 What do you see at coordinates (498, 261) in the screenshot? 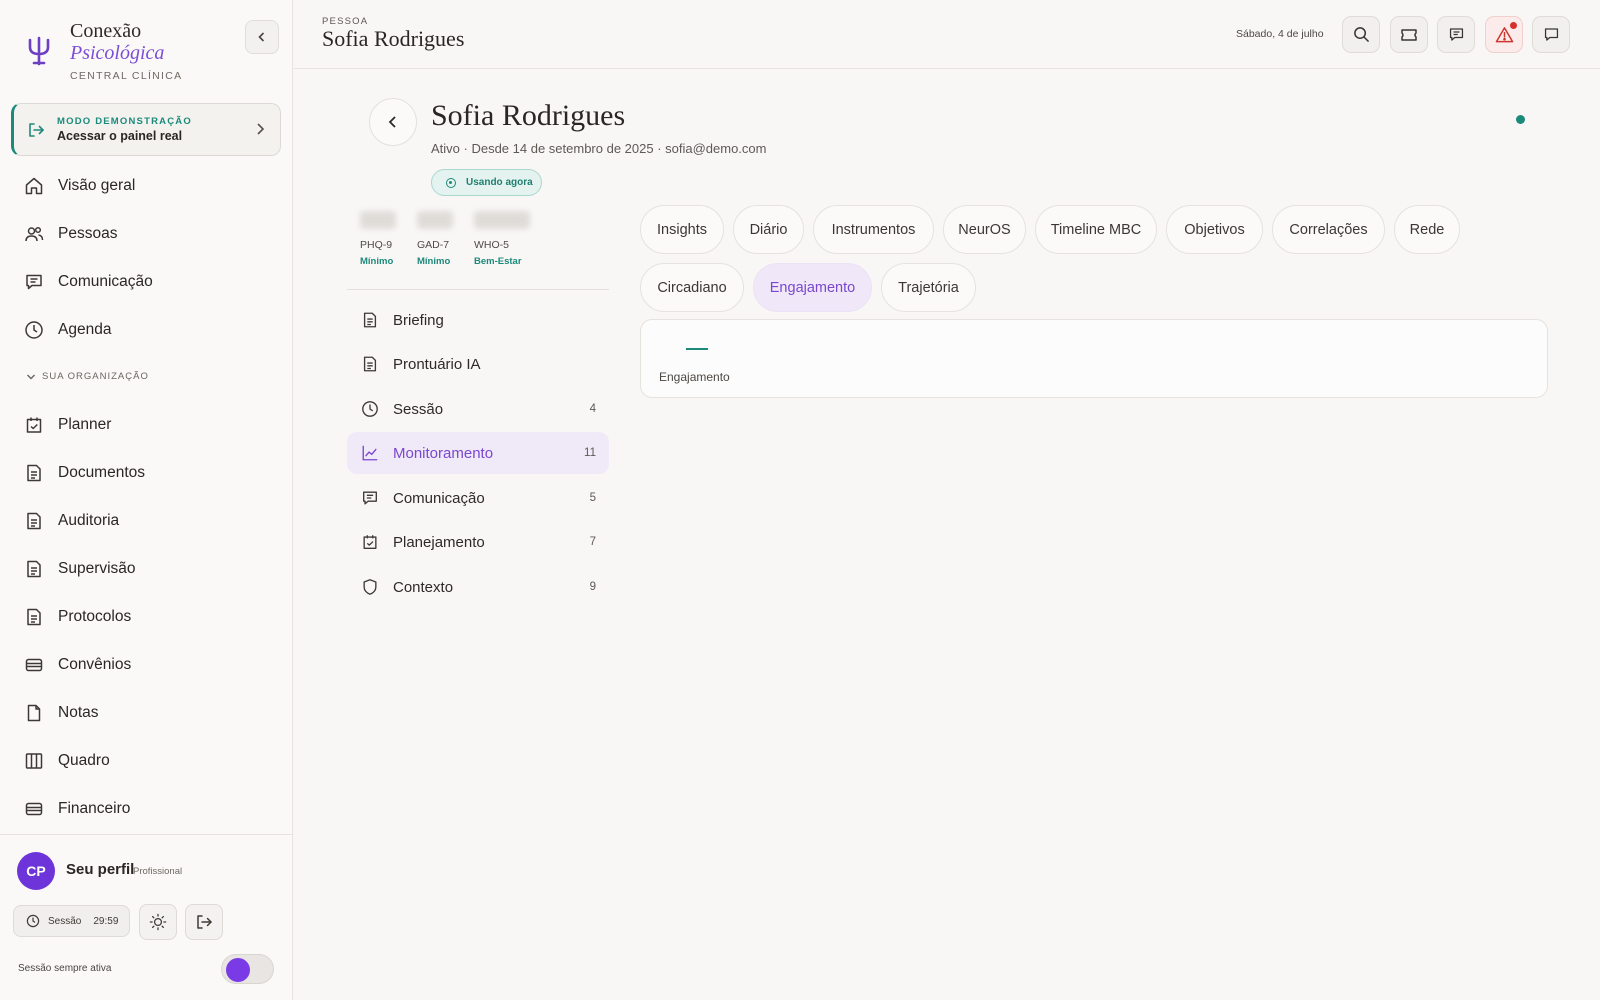
I see `score-level: Bem-Estar` at bounding box center [498, 261].